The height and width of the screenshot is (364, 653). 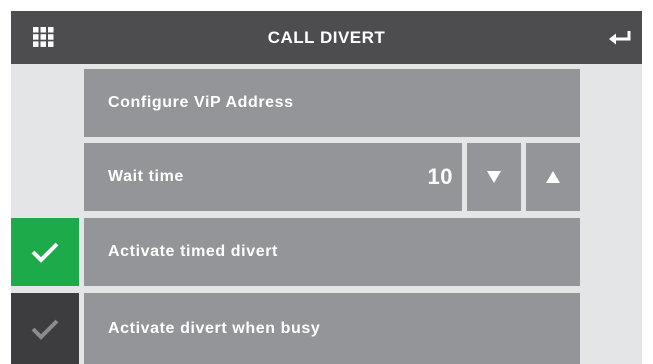 What do you see at coordinates (332, 328) in the screenshot?
I see `activate-divert-when-busy-button: Activate divert when busy` at bounding box center [332, 328].